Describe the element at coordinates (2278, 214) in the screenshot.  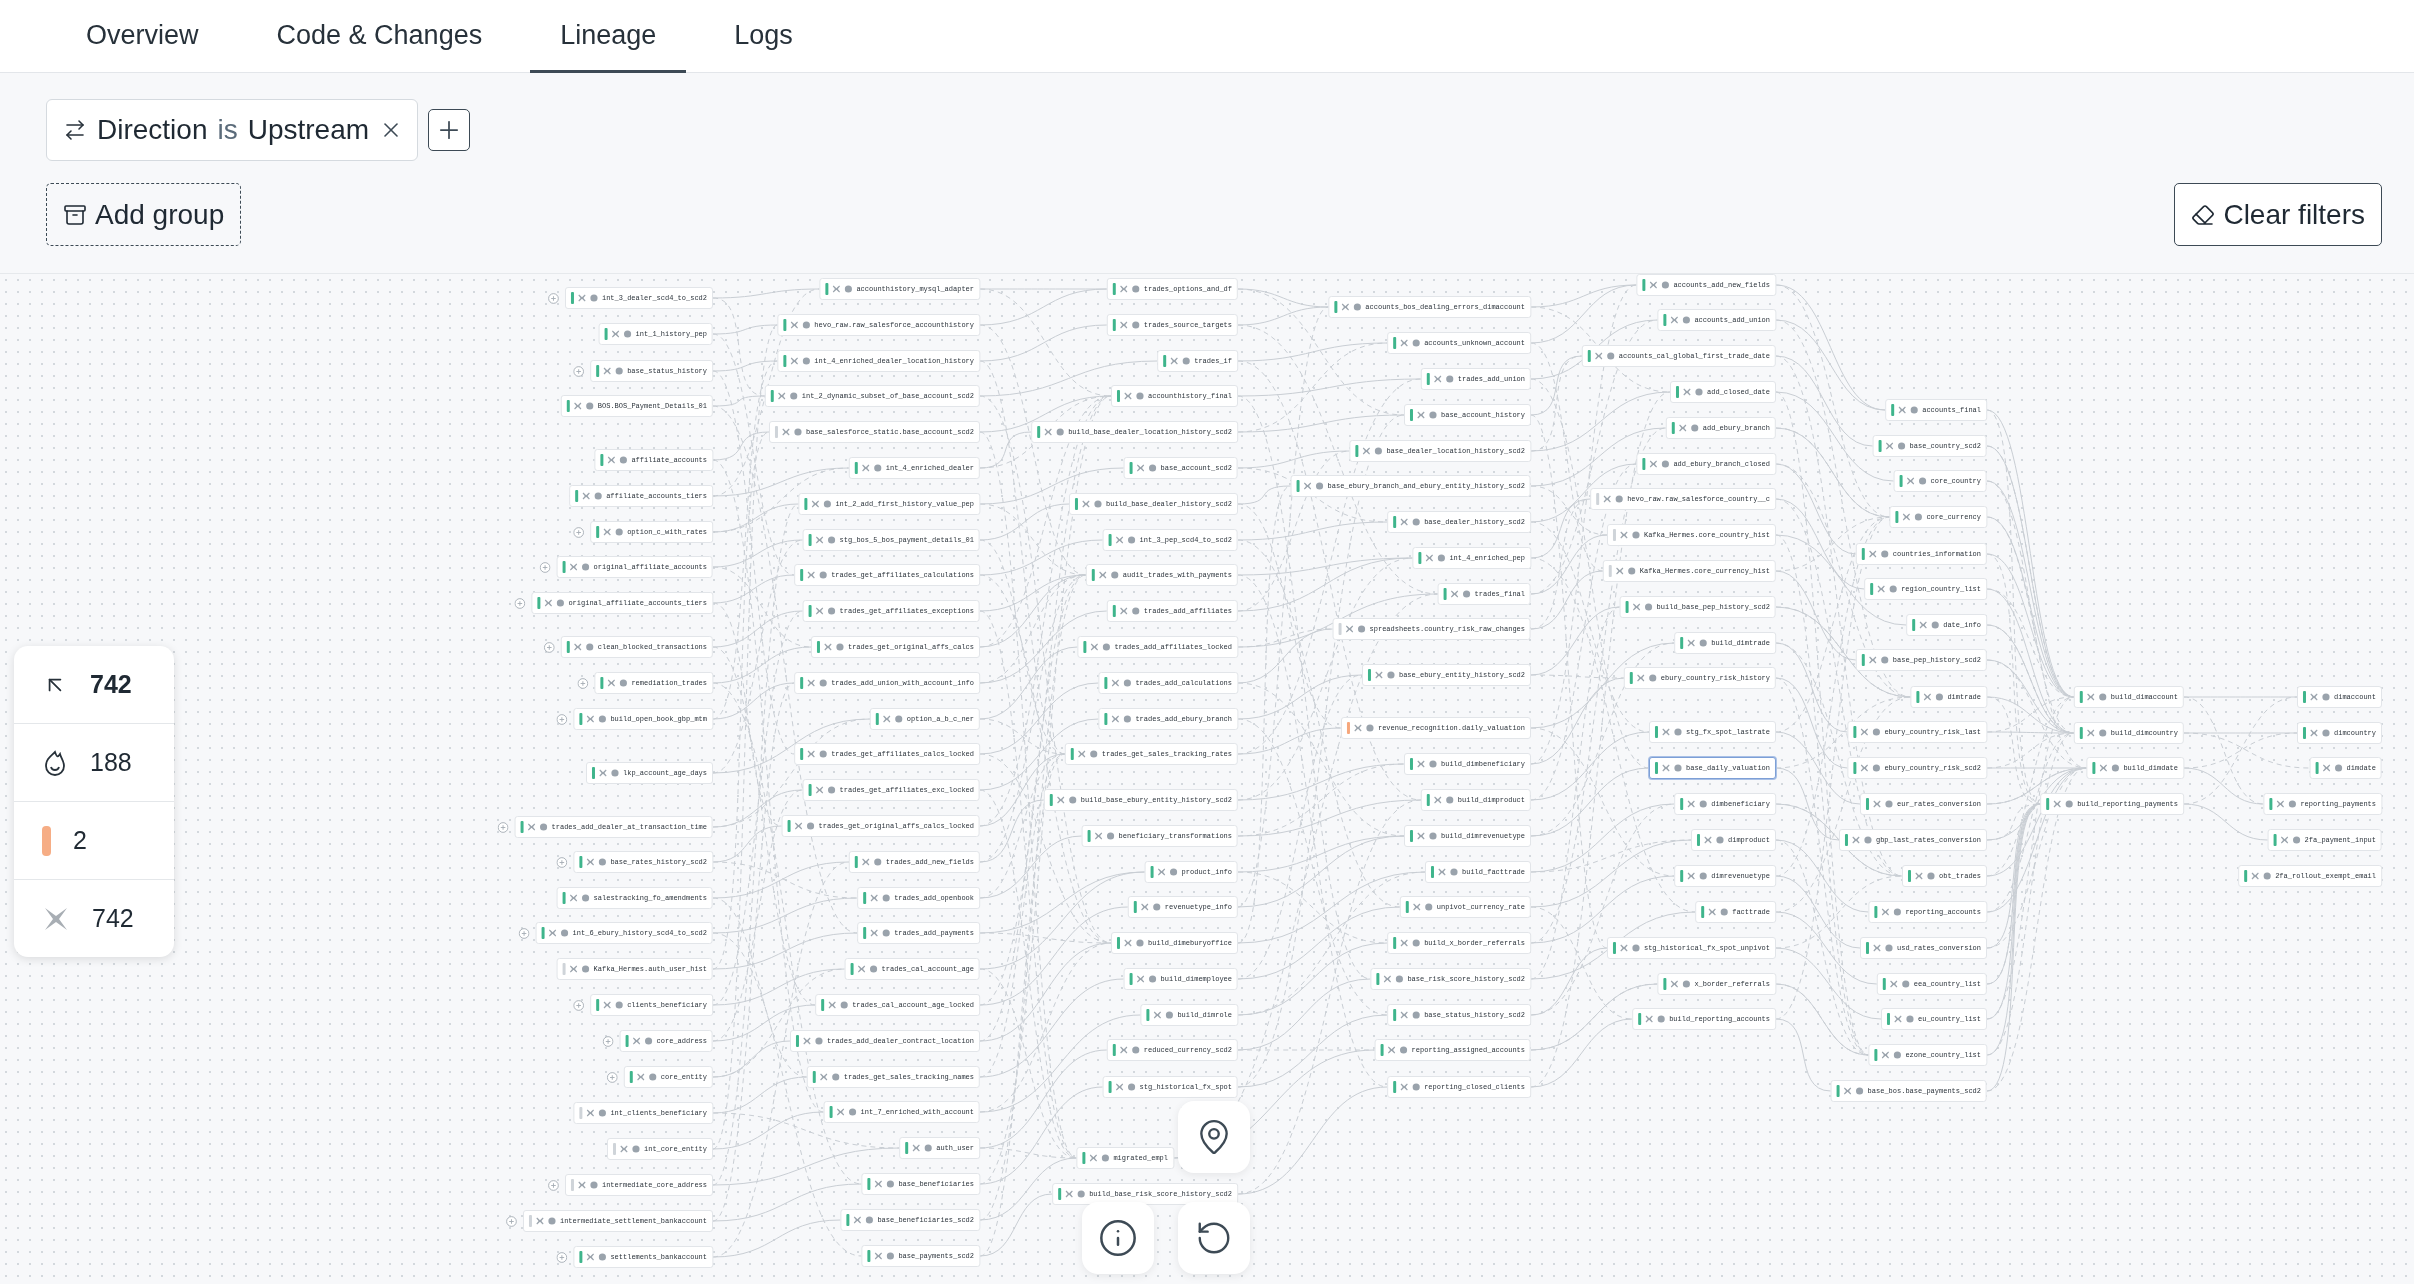
I see `clear-filters-button: Clear filters` at that location.